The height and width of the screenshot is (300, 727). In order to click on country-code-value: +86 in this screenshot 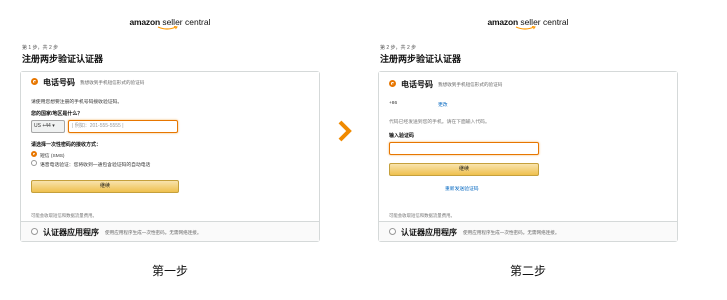, I will do `click(393, 103)`.